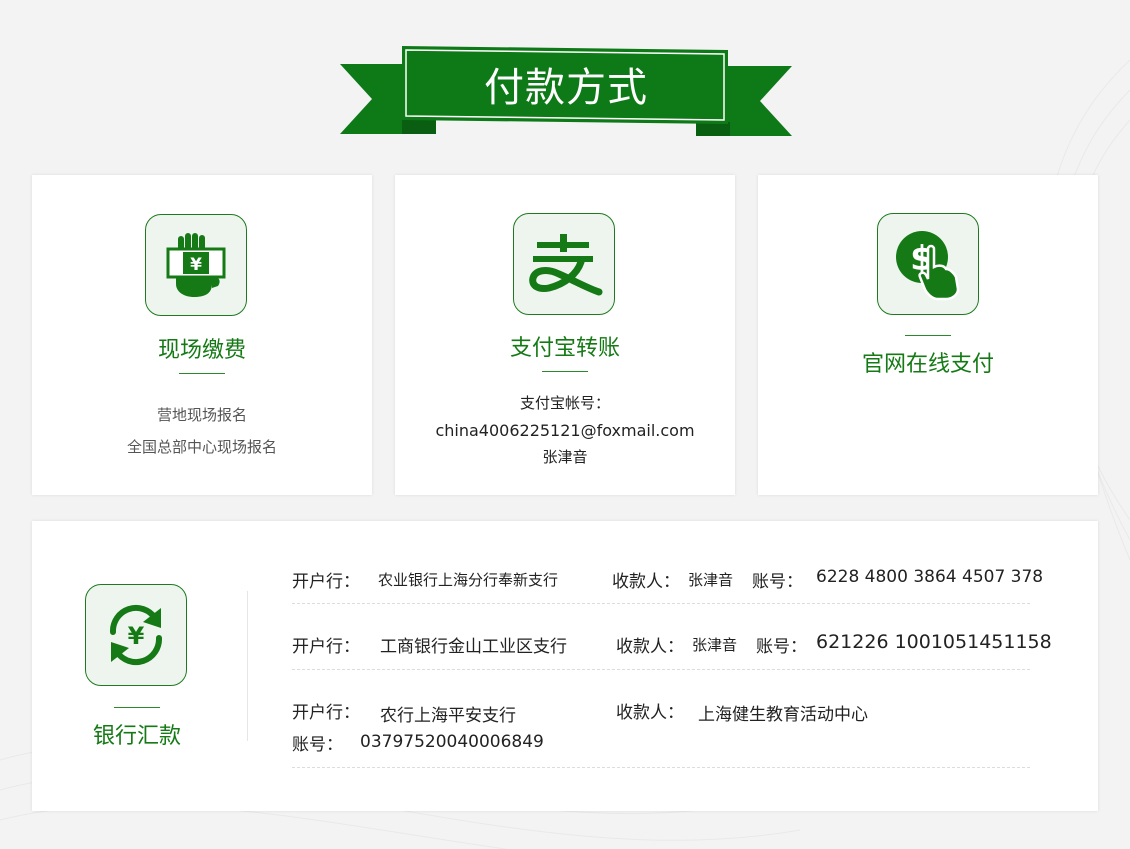 This screenshot has height=849, width=1130. Describe the element at coordinates (201, 415) in the screenshot. I see `card-line: 营地现场报名` at that location.